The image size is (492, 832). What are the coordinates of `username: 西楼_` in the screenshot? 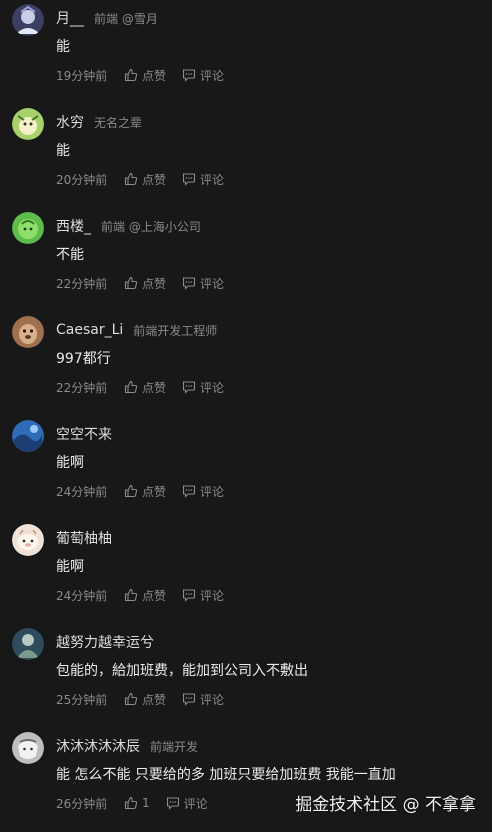 It's located at (73, 226).